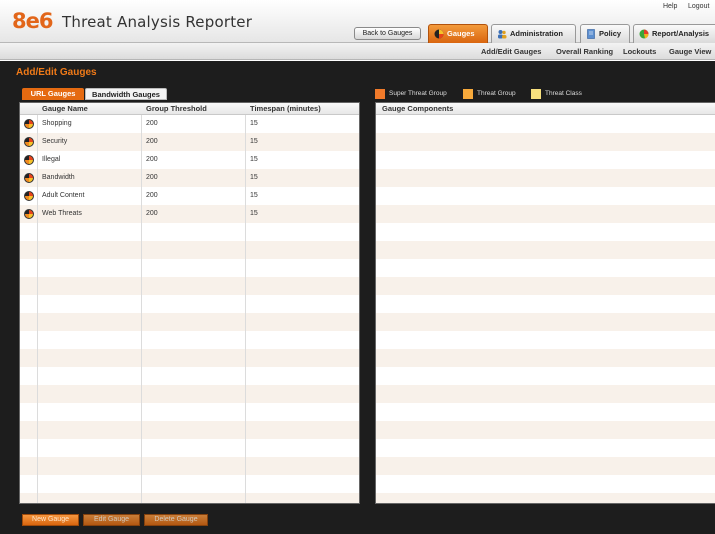 The image size is (715, 534). I want to click on legend-threat-group: Threat Group, so click(489, 94).